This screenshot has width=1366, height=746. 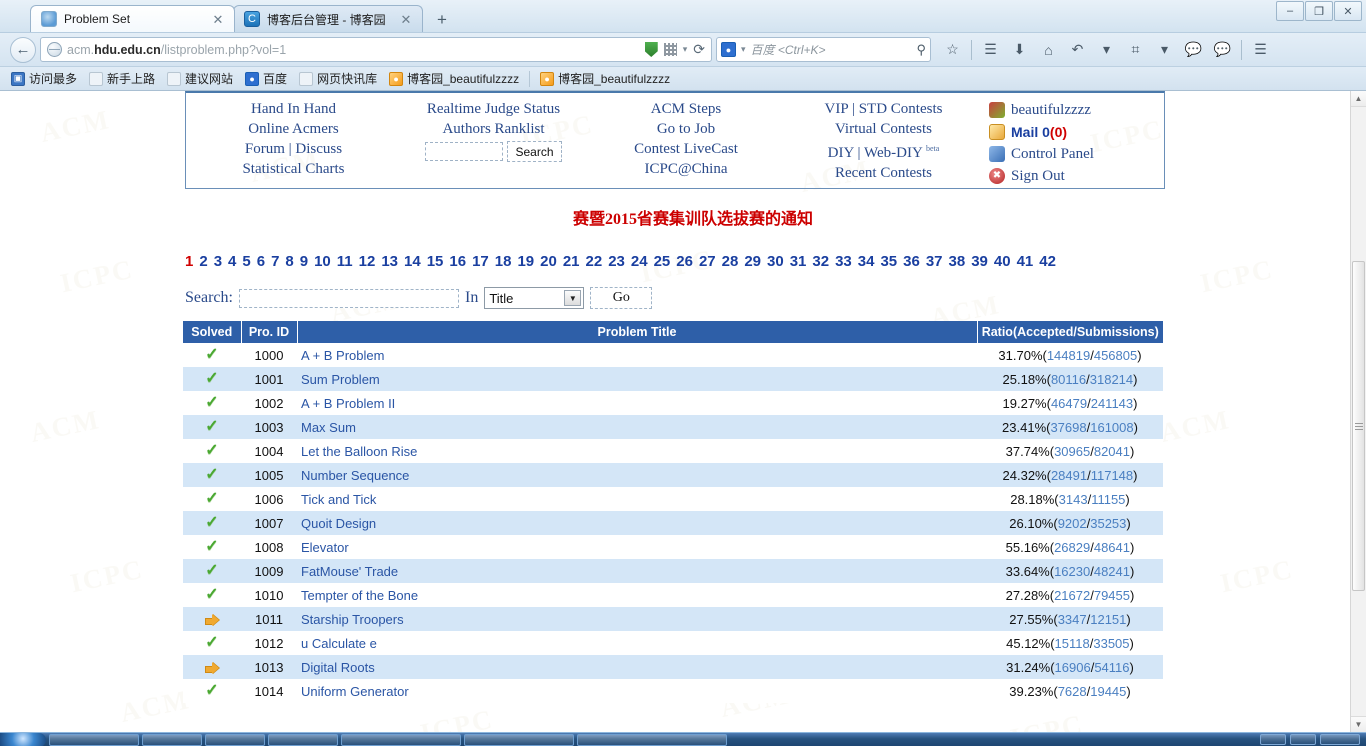 I want to click on page-link-34: 34, so click(x=866, y=261).